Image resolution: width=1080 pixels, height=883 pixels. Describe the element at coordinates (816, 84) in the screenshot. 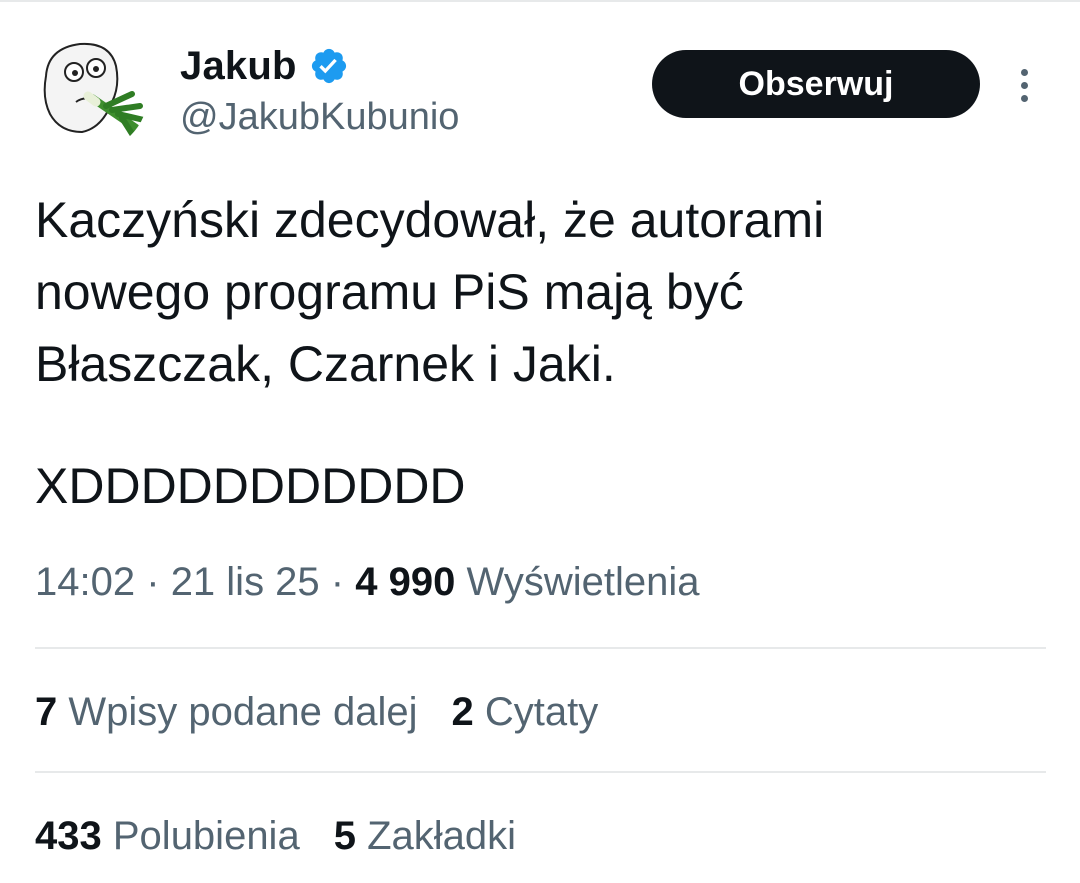

I see `follow-button: Obserwuj` at that location.